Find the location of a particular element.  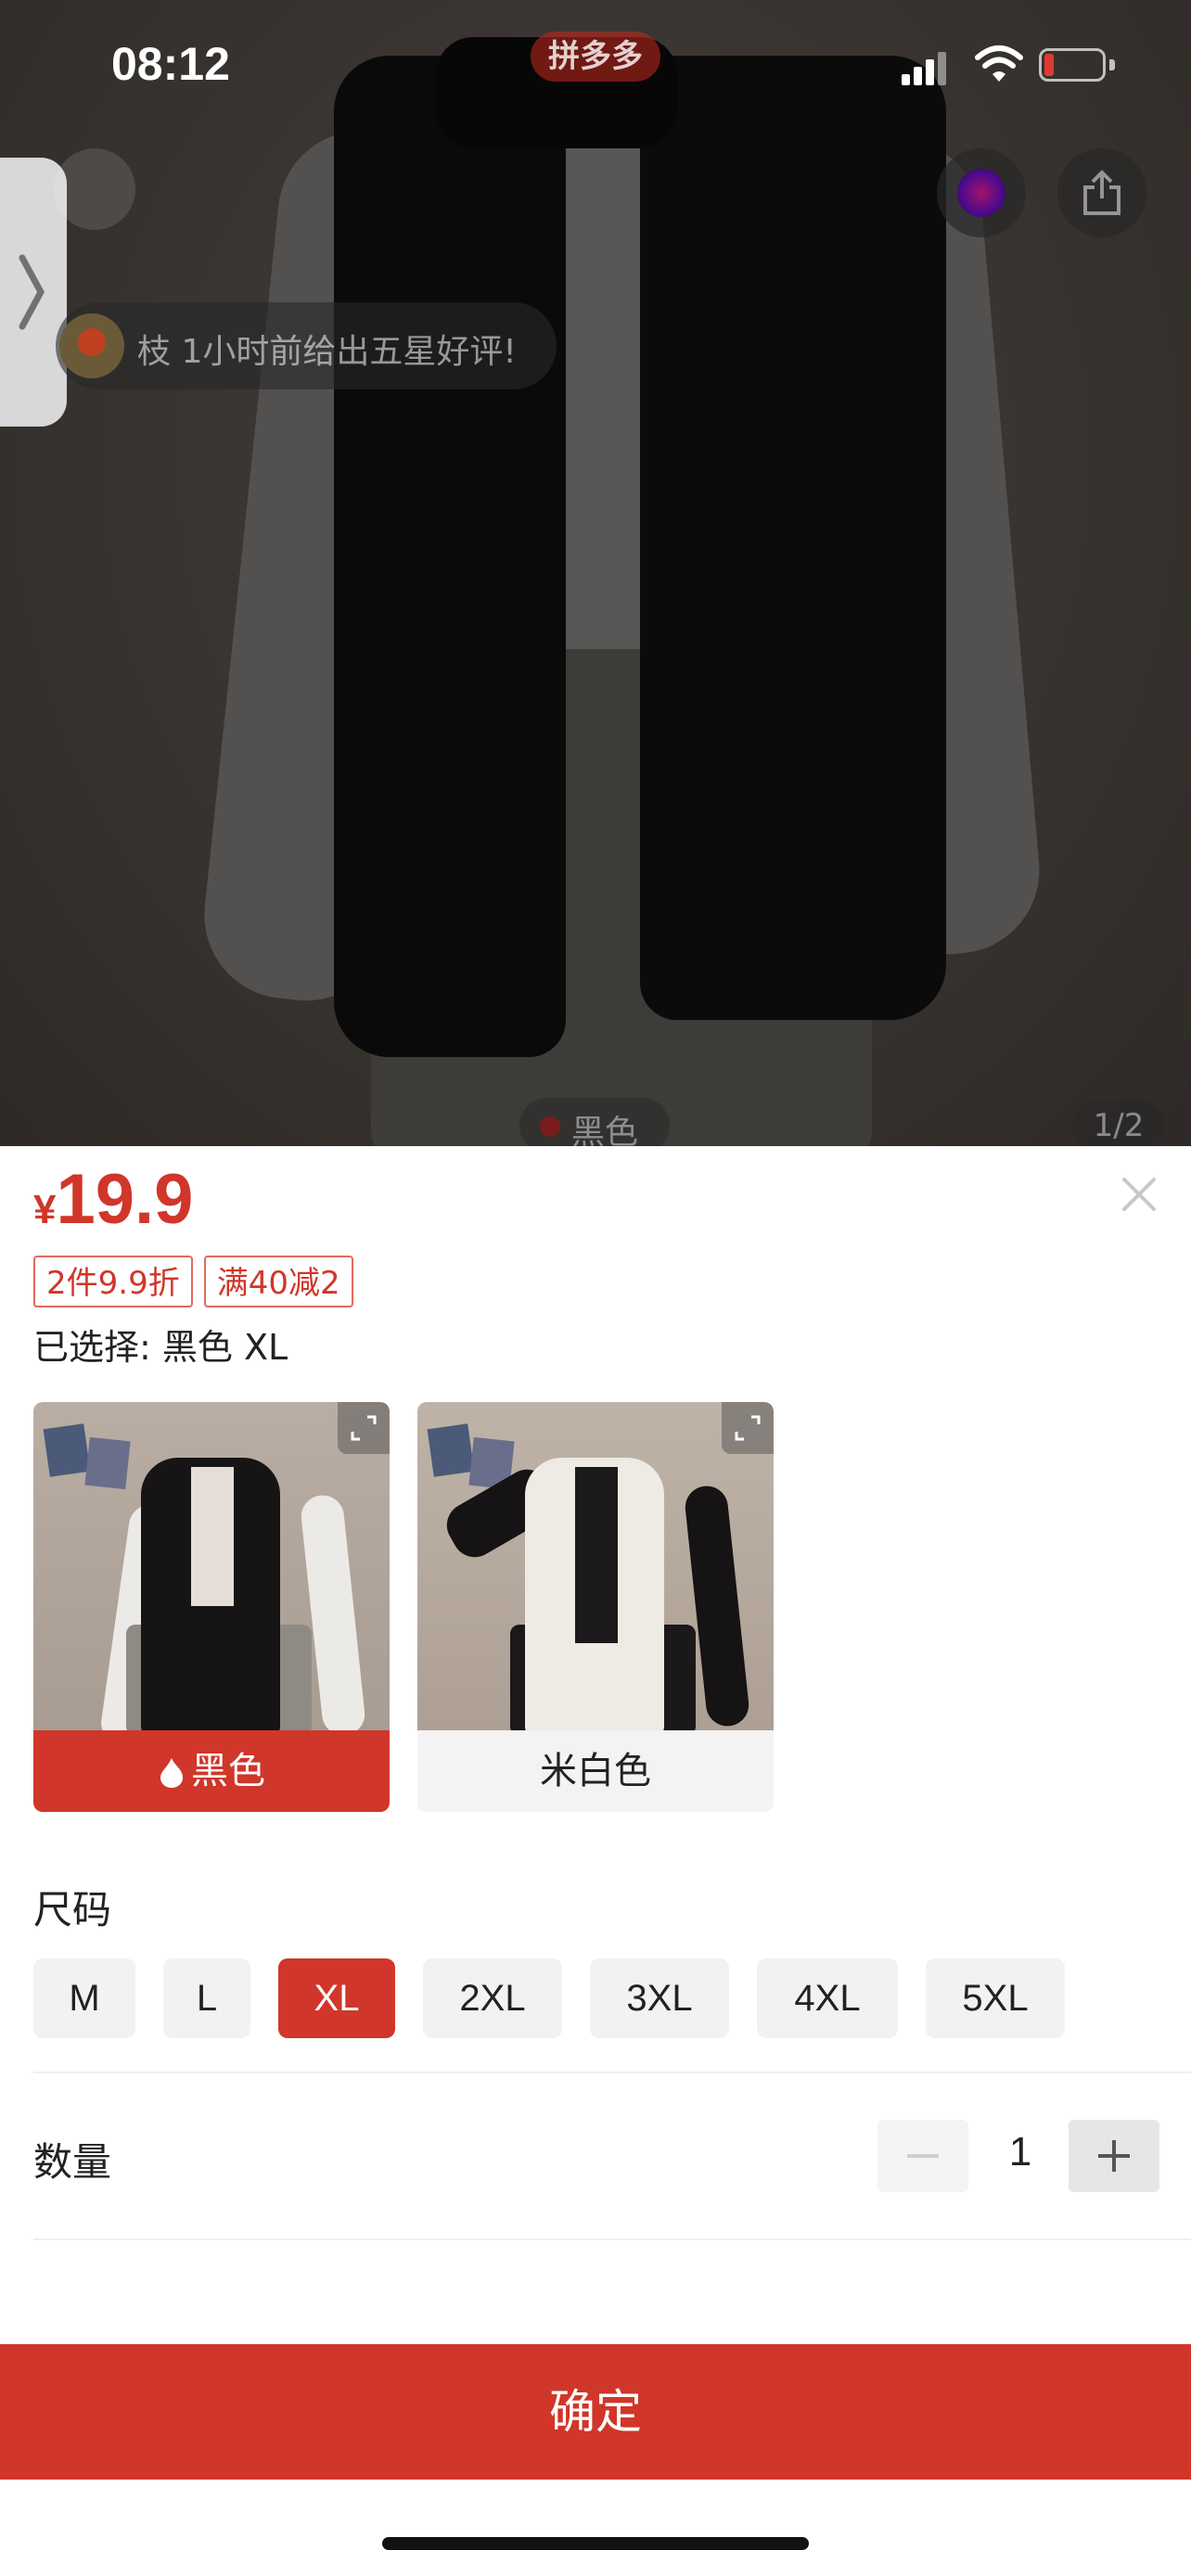

share-icon is located at coordinates (1102, 192).